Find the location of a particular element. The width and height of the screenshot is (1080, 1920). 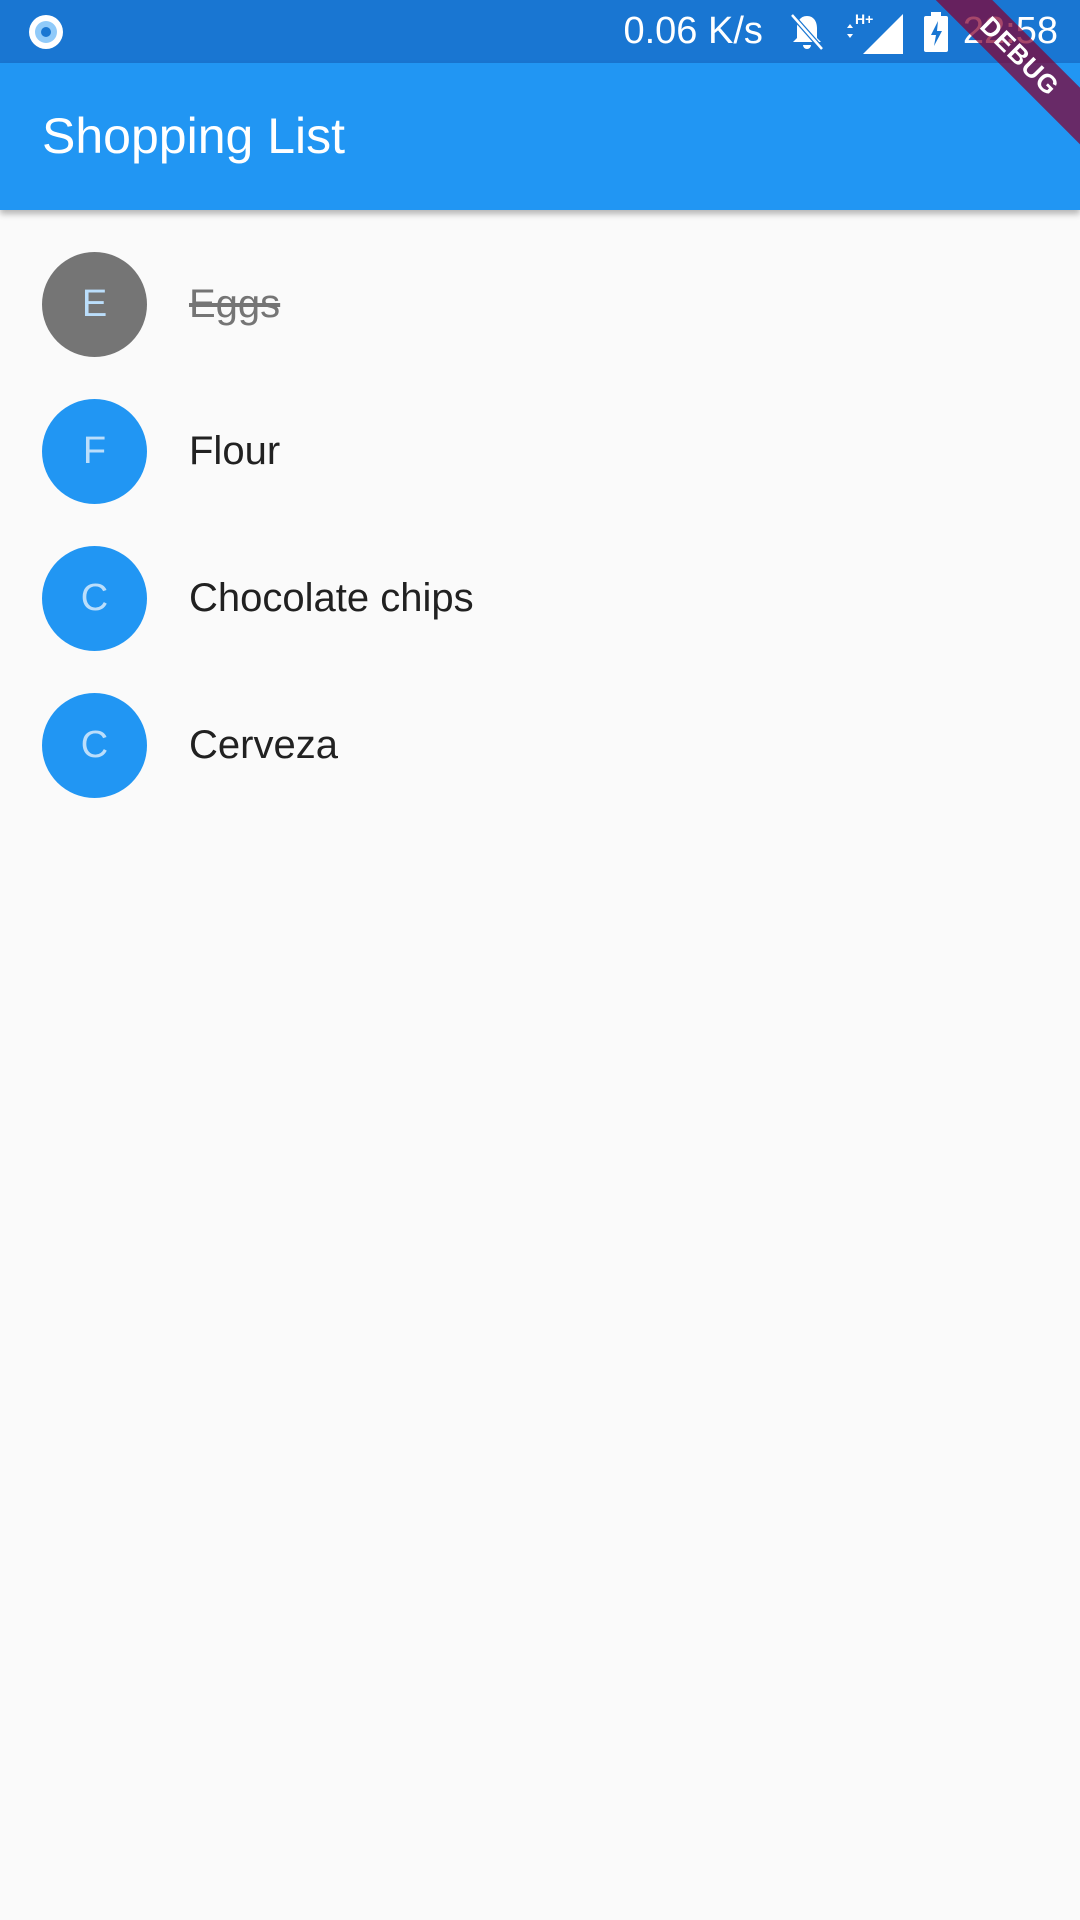

status-bar: 0.06 K/s H+ 22:58 is located at coordinates (540, 31).